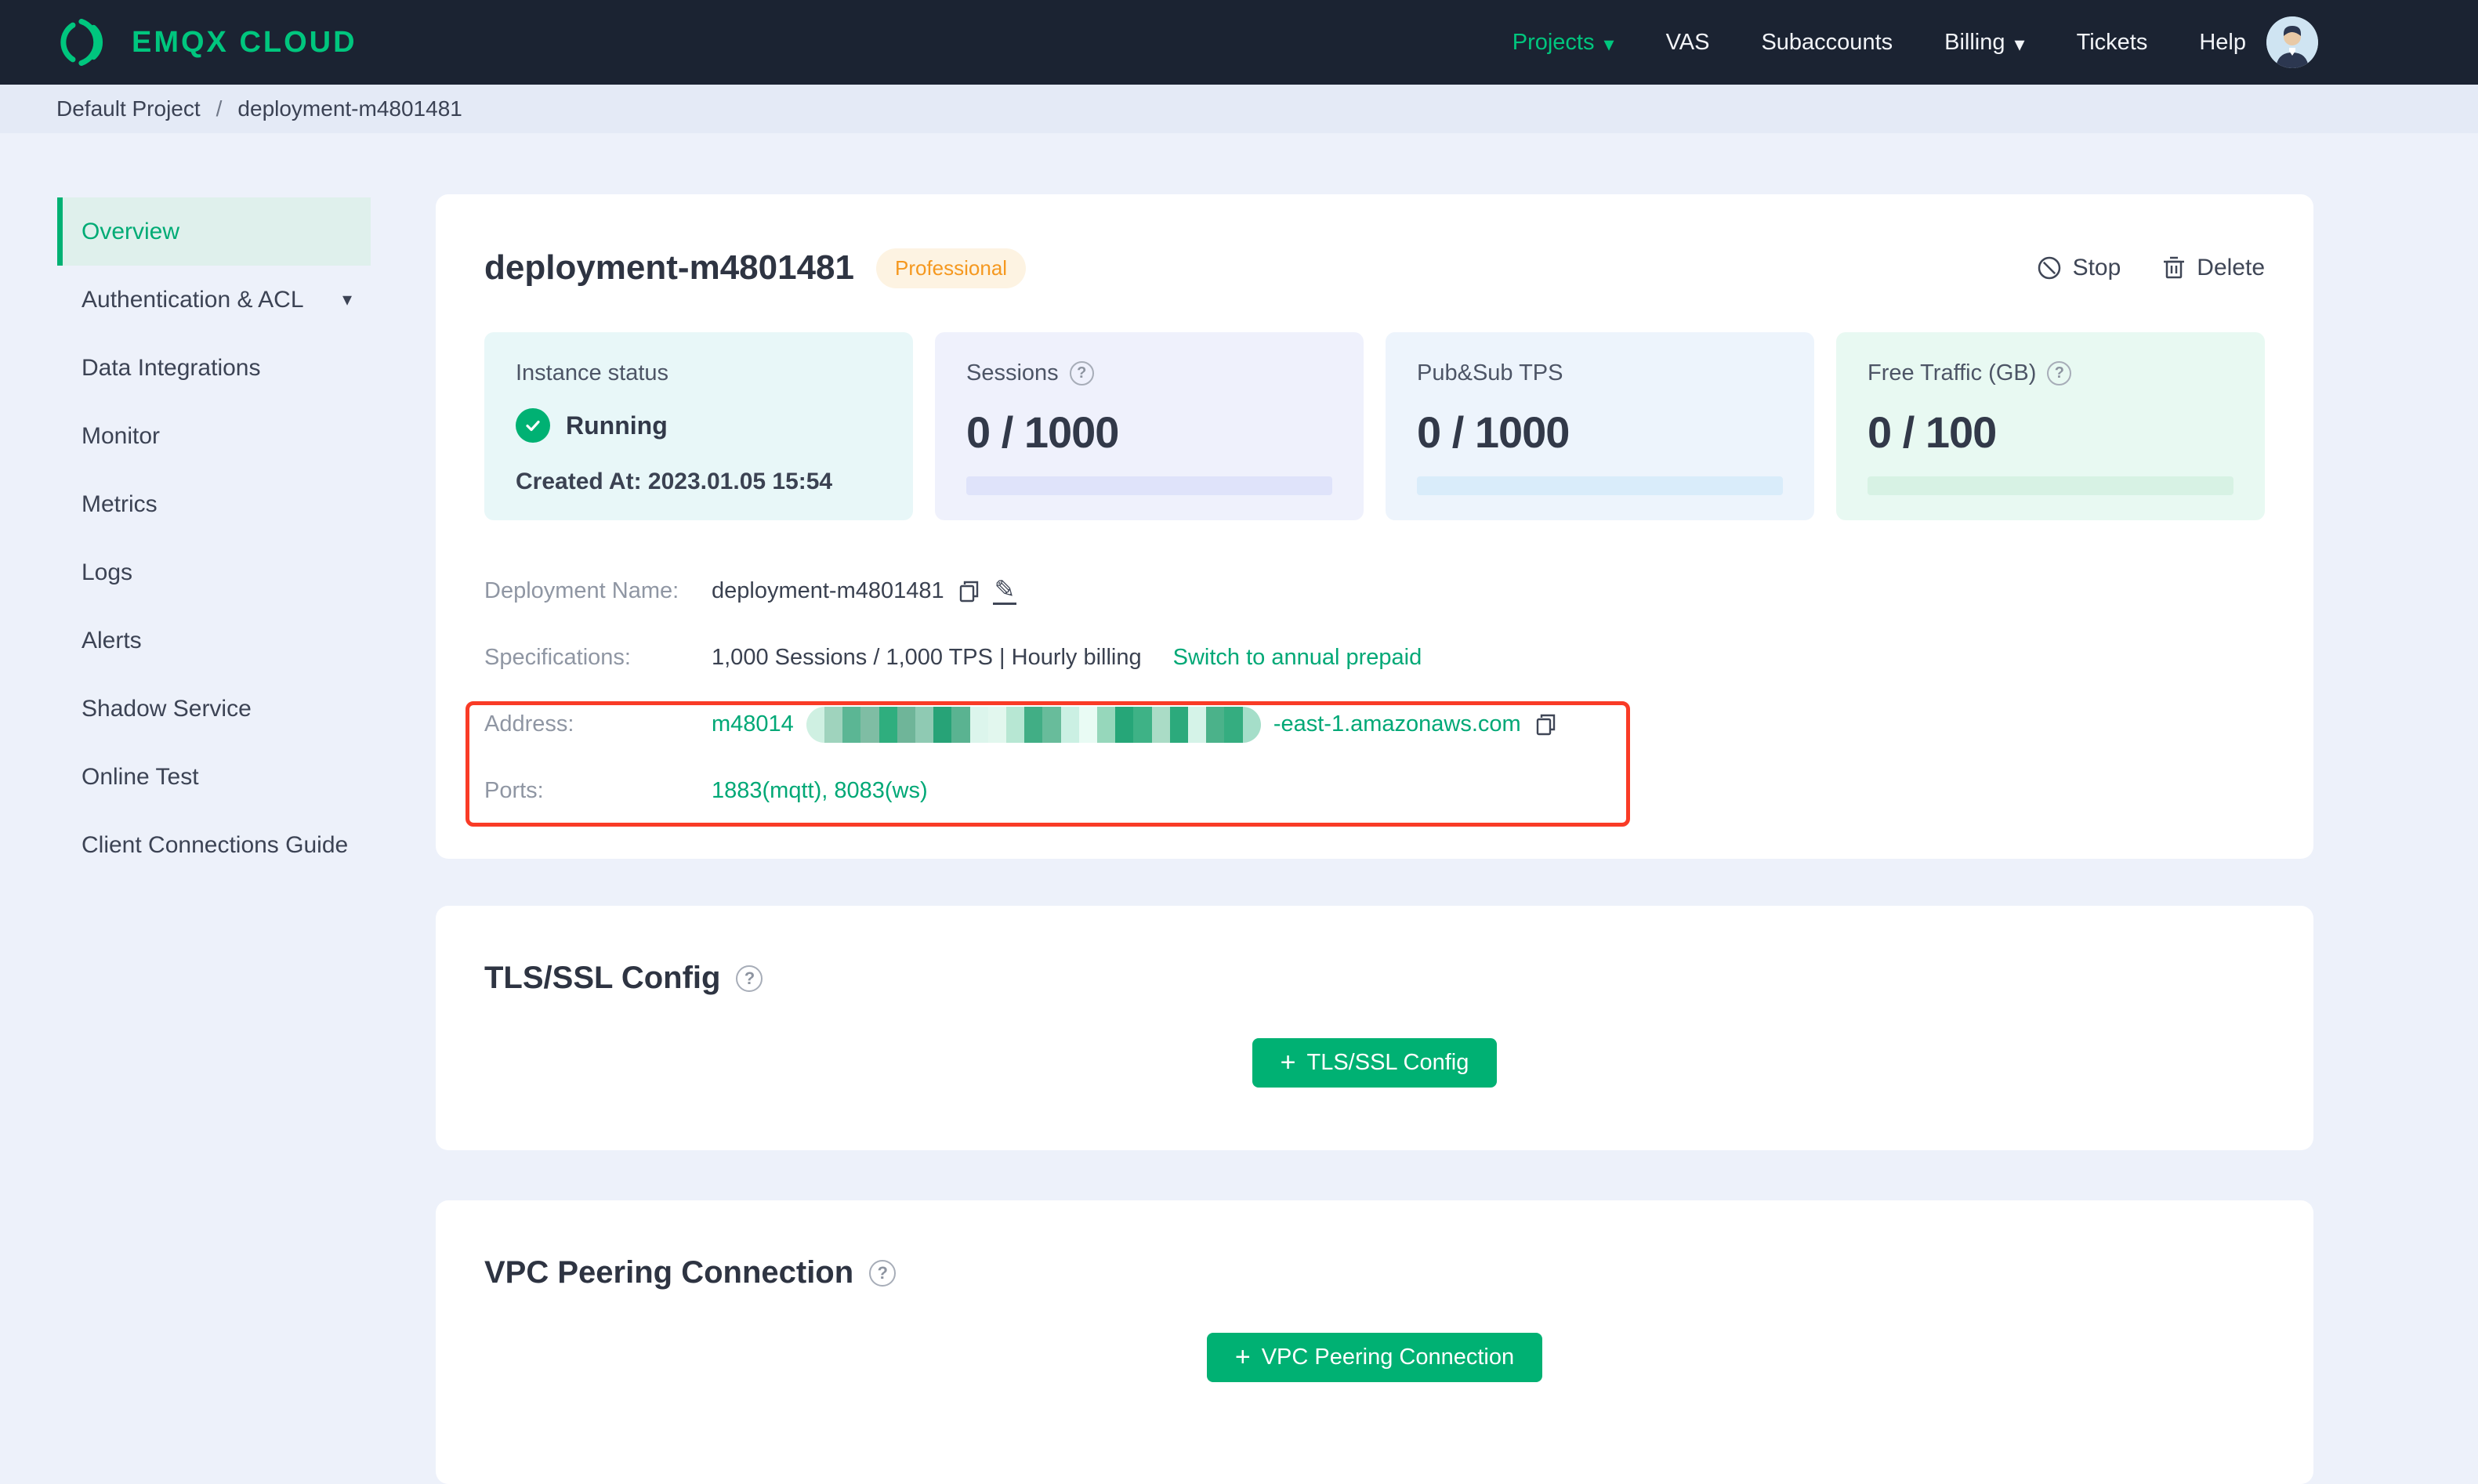 The image size is (2478, 1484). I want to click on ports-value: 1883(mqtt), 8083(ws), so click(820, 790).